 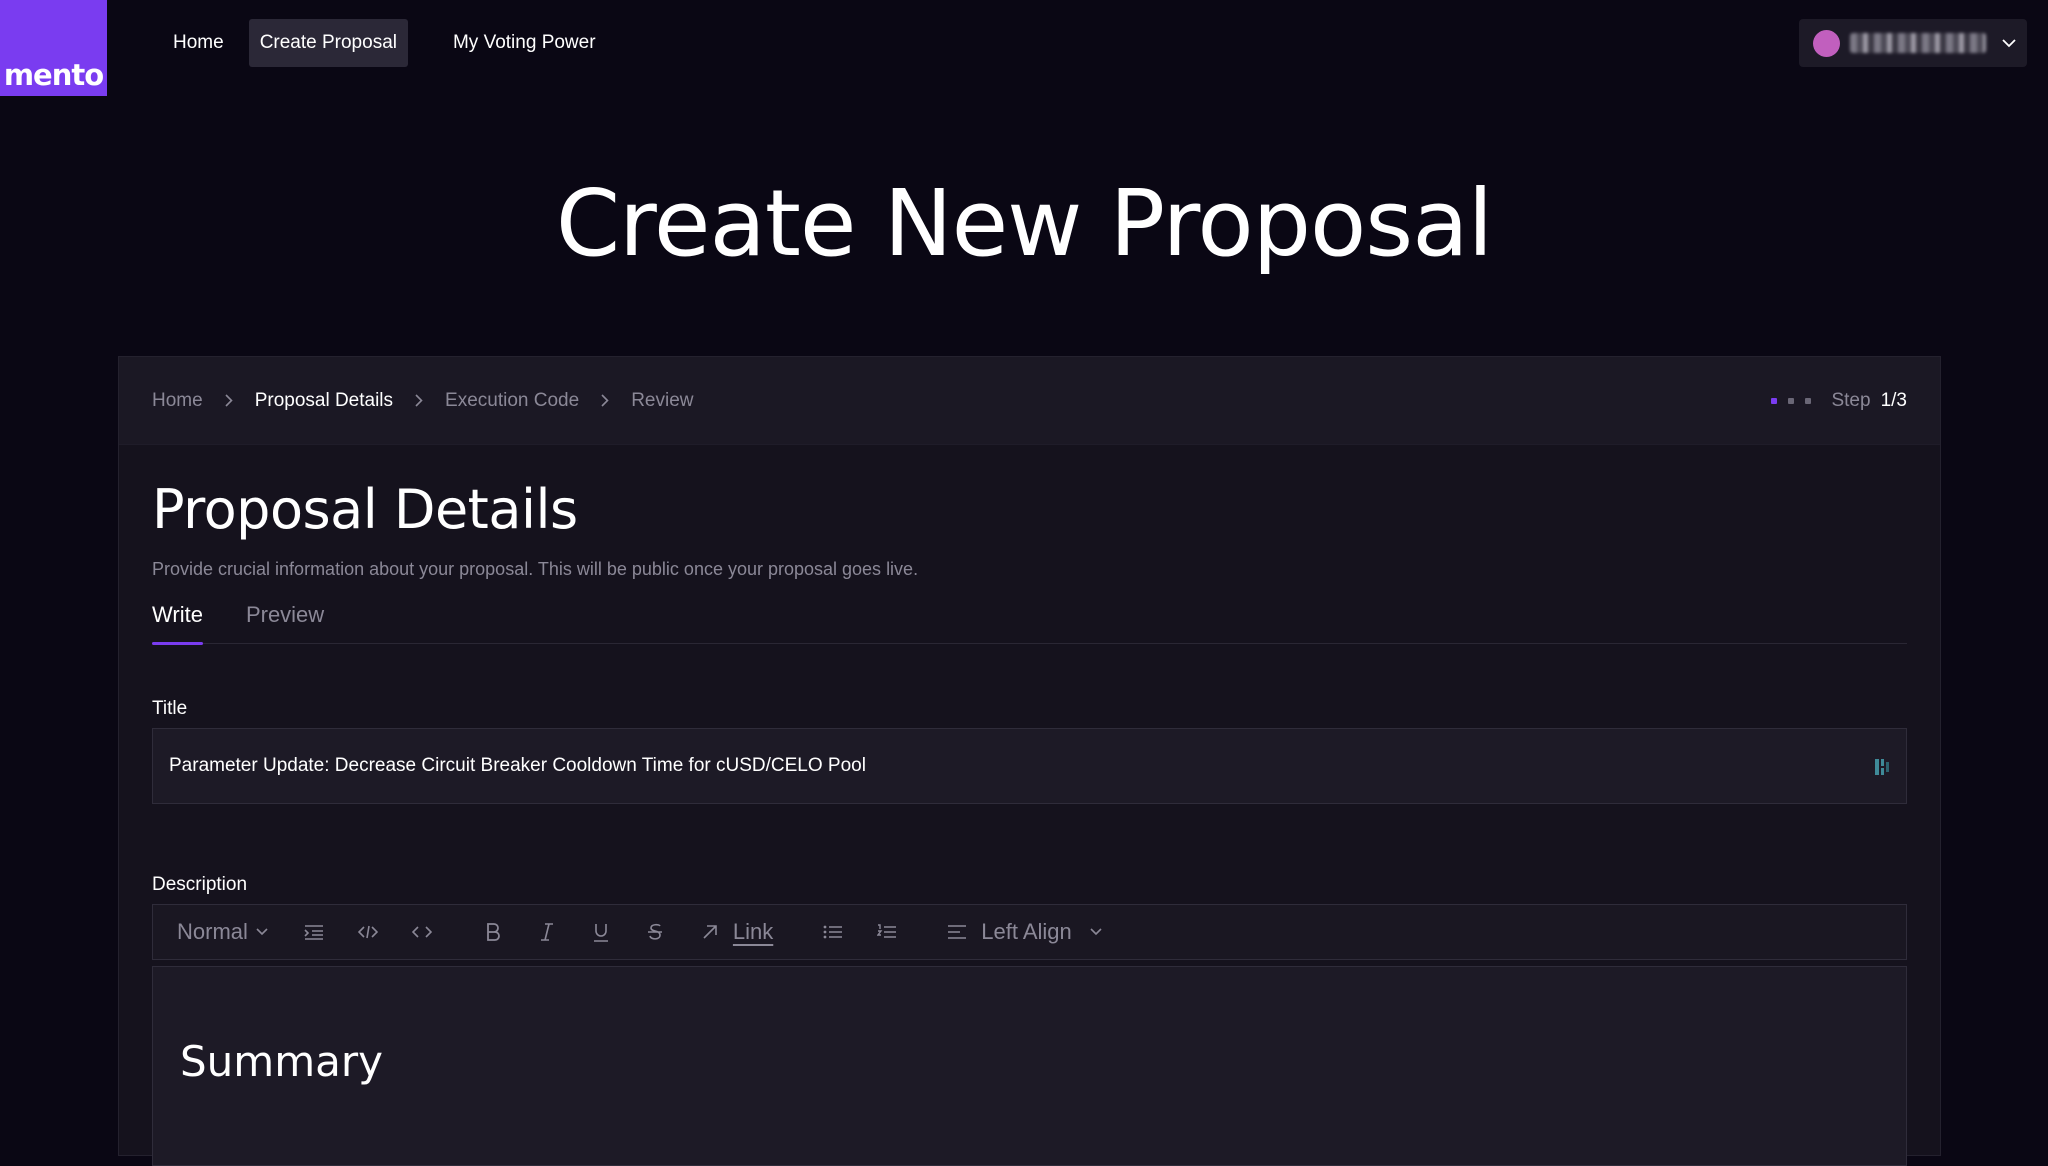 What do you see at coordinates (524, 43) in the screenshot?
I see `nav-my-voting-power: My Voting Power` at bounding box center [524, 43].